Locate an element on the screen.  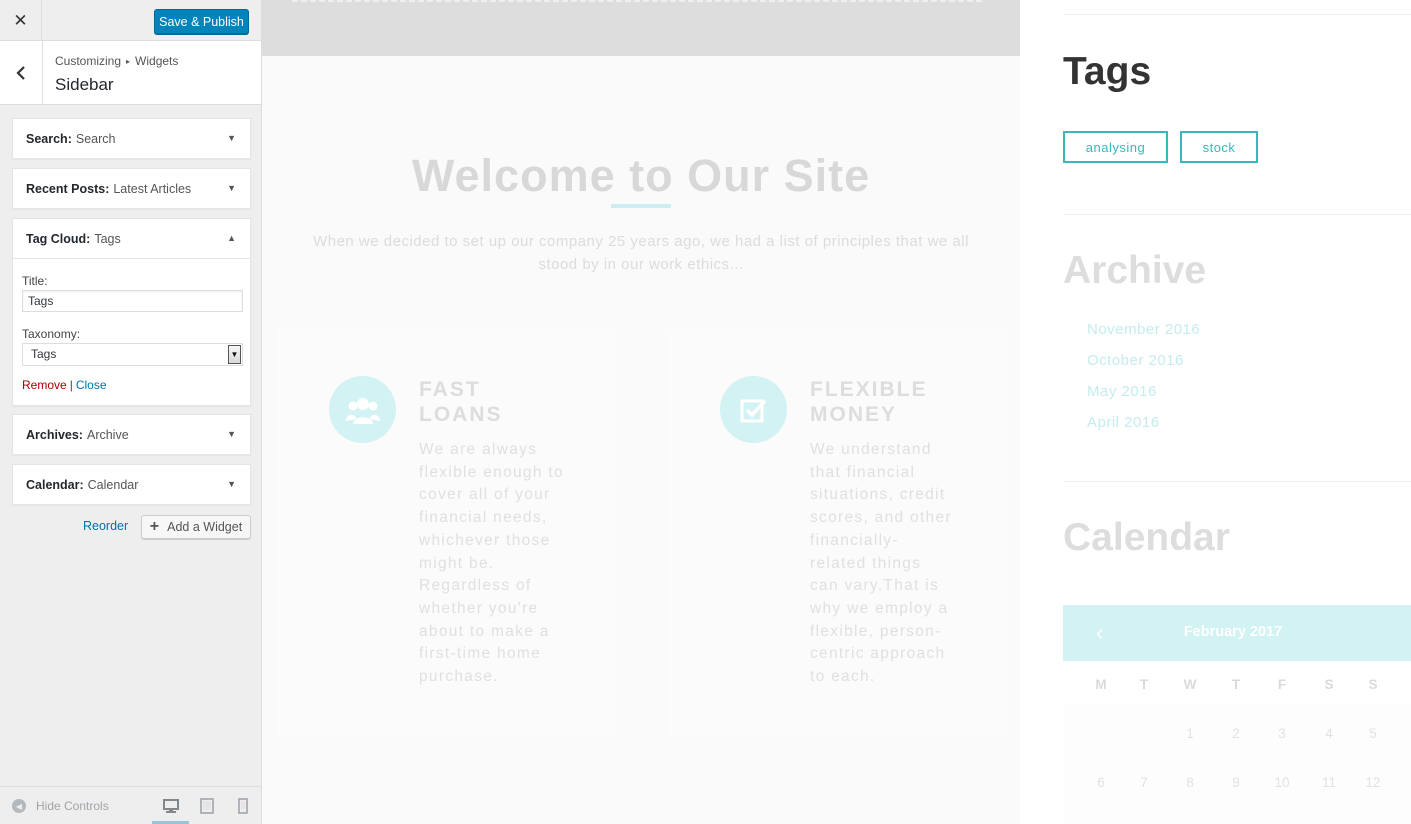
archive-link: October 2016 is located at coordinates (1135, 360).